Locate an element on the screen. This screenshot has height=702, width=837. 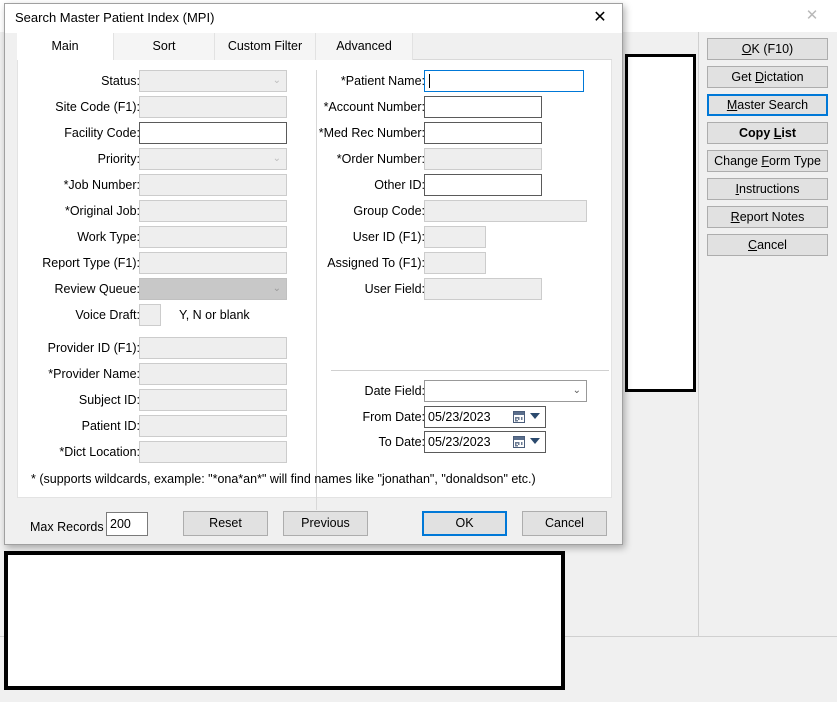
tab-label: Main is located at coordinates (65, 46).